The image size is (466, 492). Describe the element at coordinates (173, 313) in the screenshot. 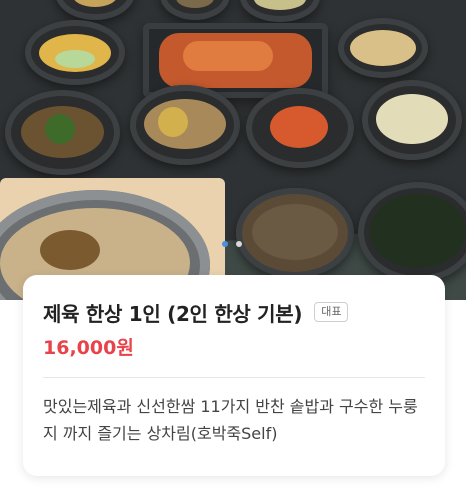

I see `menu-title: 제육 한상 1인 (2인 한상 기본)` at that location.